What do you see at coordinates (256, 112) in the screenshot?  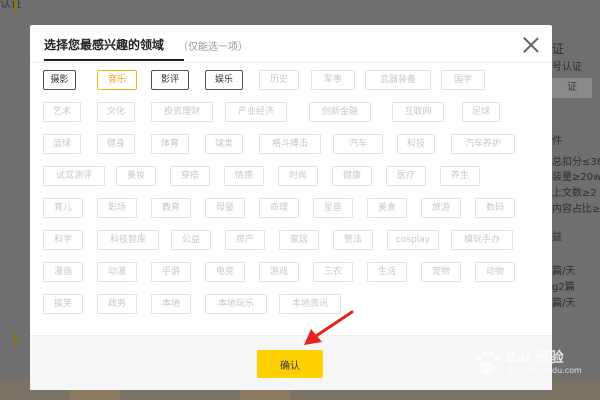 I see `interest-tag: 产业经济` at bounding box center [256, 112].